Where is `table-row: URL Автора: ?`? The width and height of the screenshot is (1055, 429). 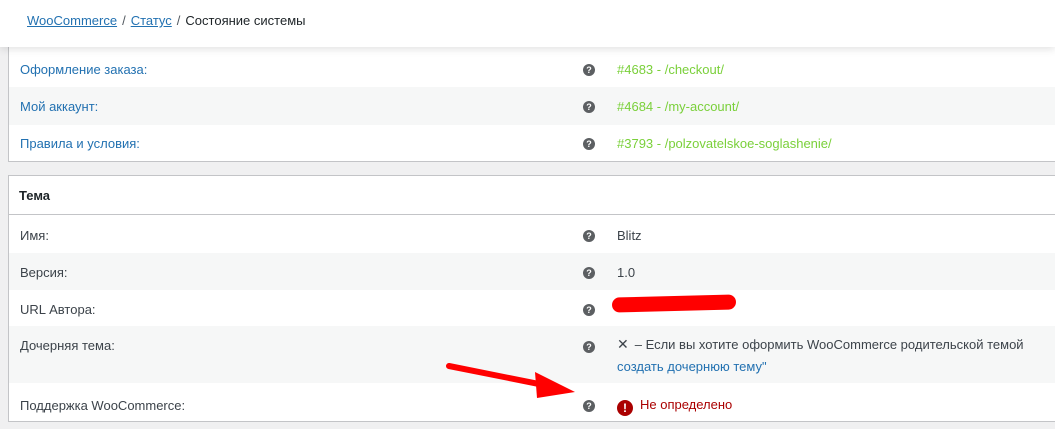
table-row: URL Автора: ? is located at coordinates (532, 308).